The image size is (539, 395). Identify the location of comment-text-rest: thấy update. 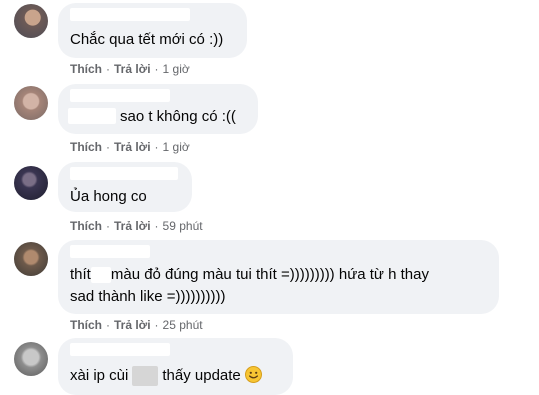
(201, 375).